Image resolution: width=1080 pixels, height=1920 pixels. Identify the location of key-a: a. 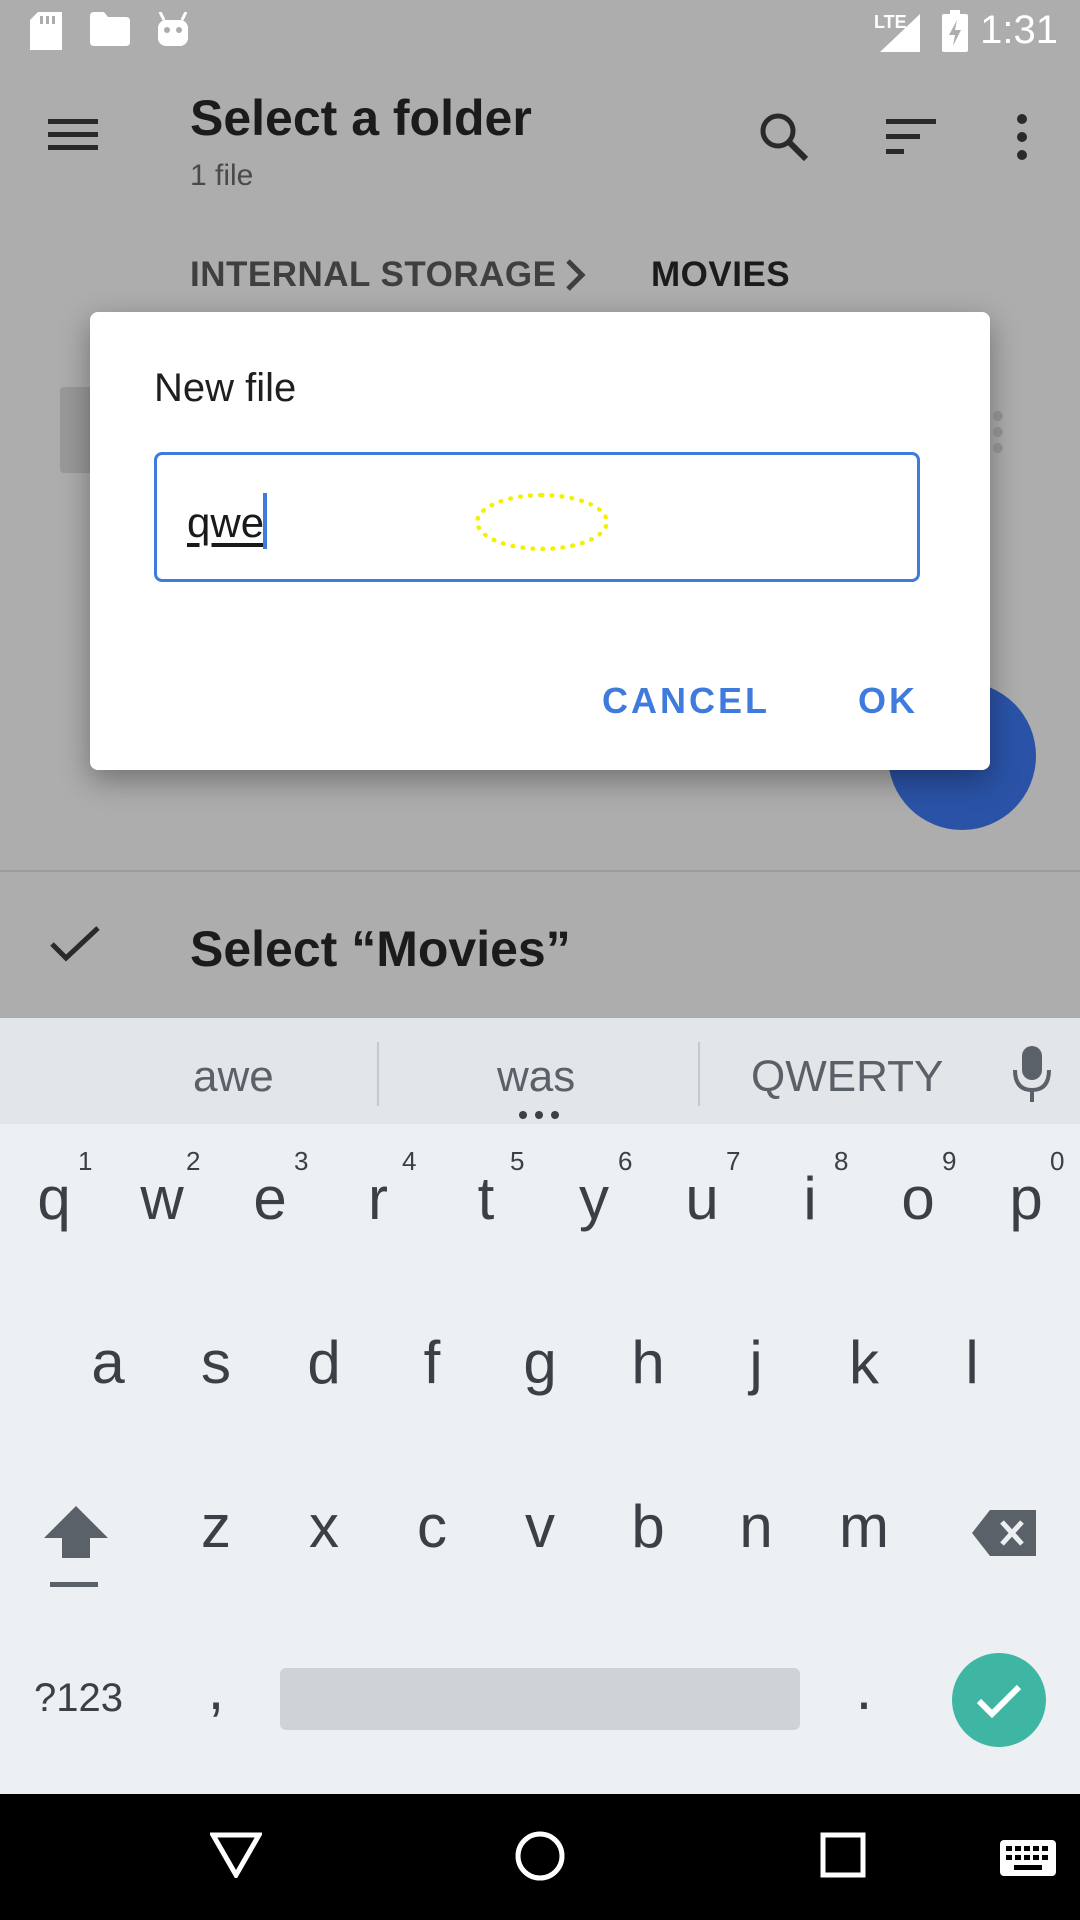
(108, 1362).